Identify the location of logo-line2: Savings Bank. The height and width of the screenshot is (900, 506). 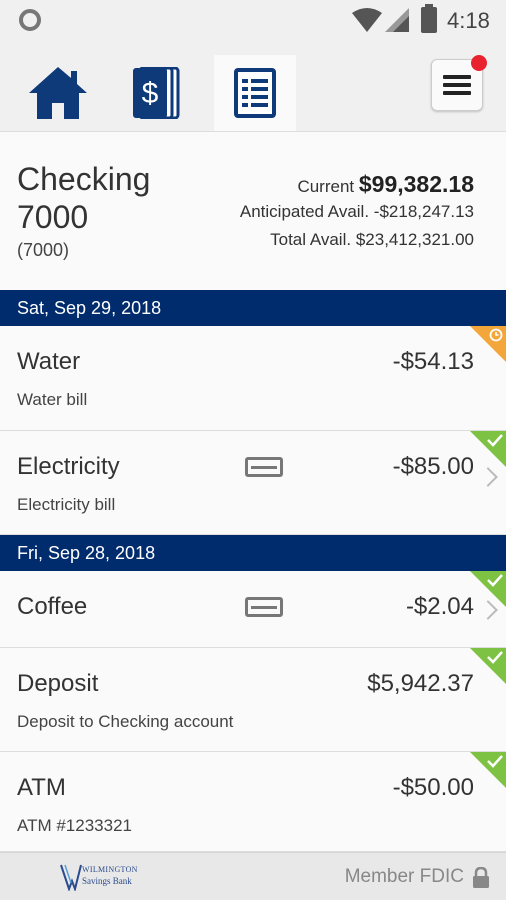
(107, 881).